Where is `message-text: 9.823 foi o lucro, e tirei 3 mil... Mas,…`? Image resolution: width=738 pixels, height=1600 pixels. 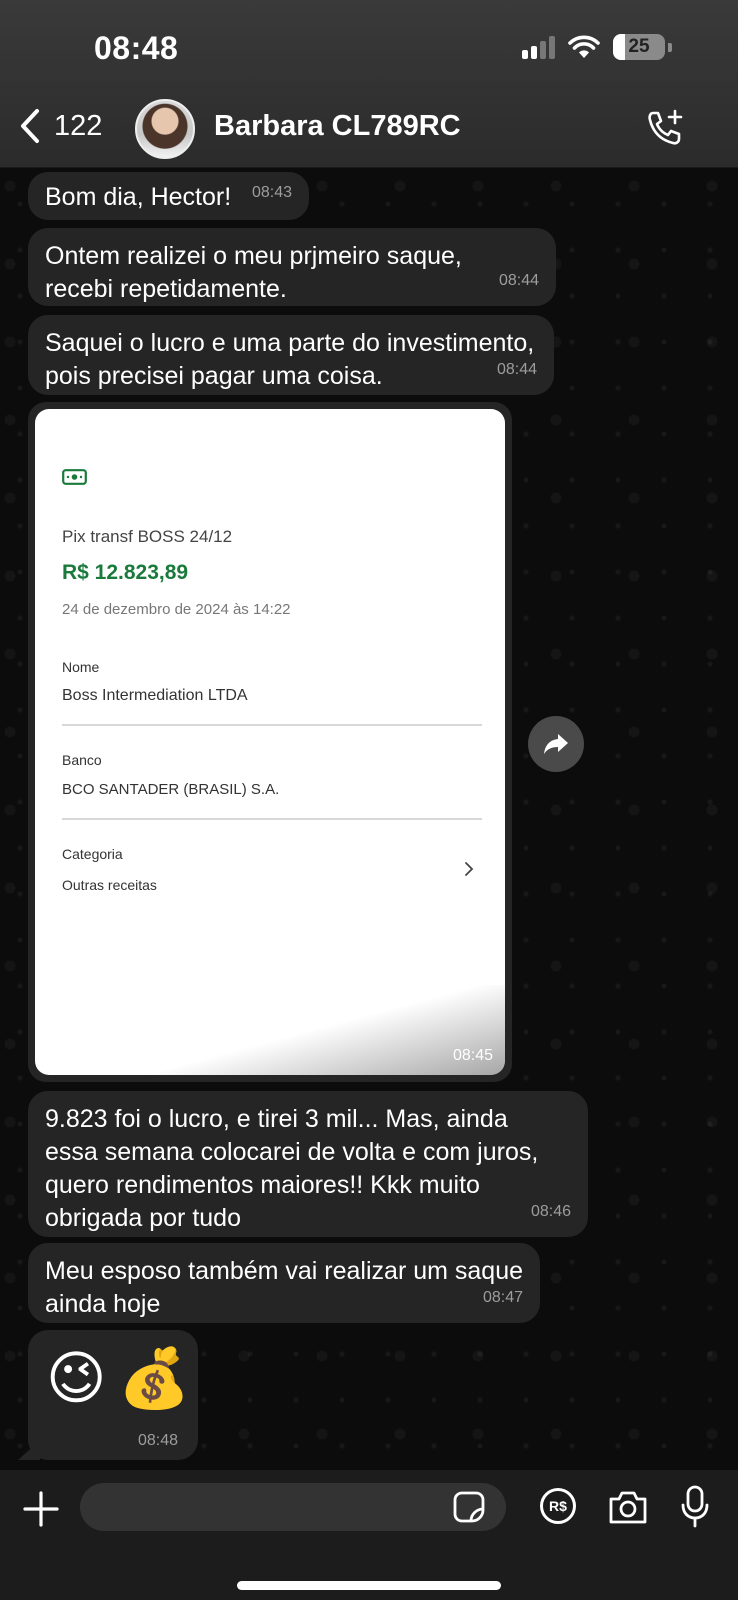
message-text: 9.823 foi o lucro, e tirei 3 mil... Mas,… is located at coordinates (292, 1168).